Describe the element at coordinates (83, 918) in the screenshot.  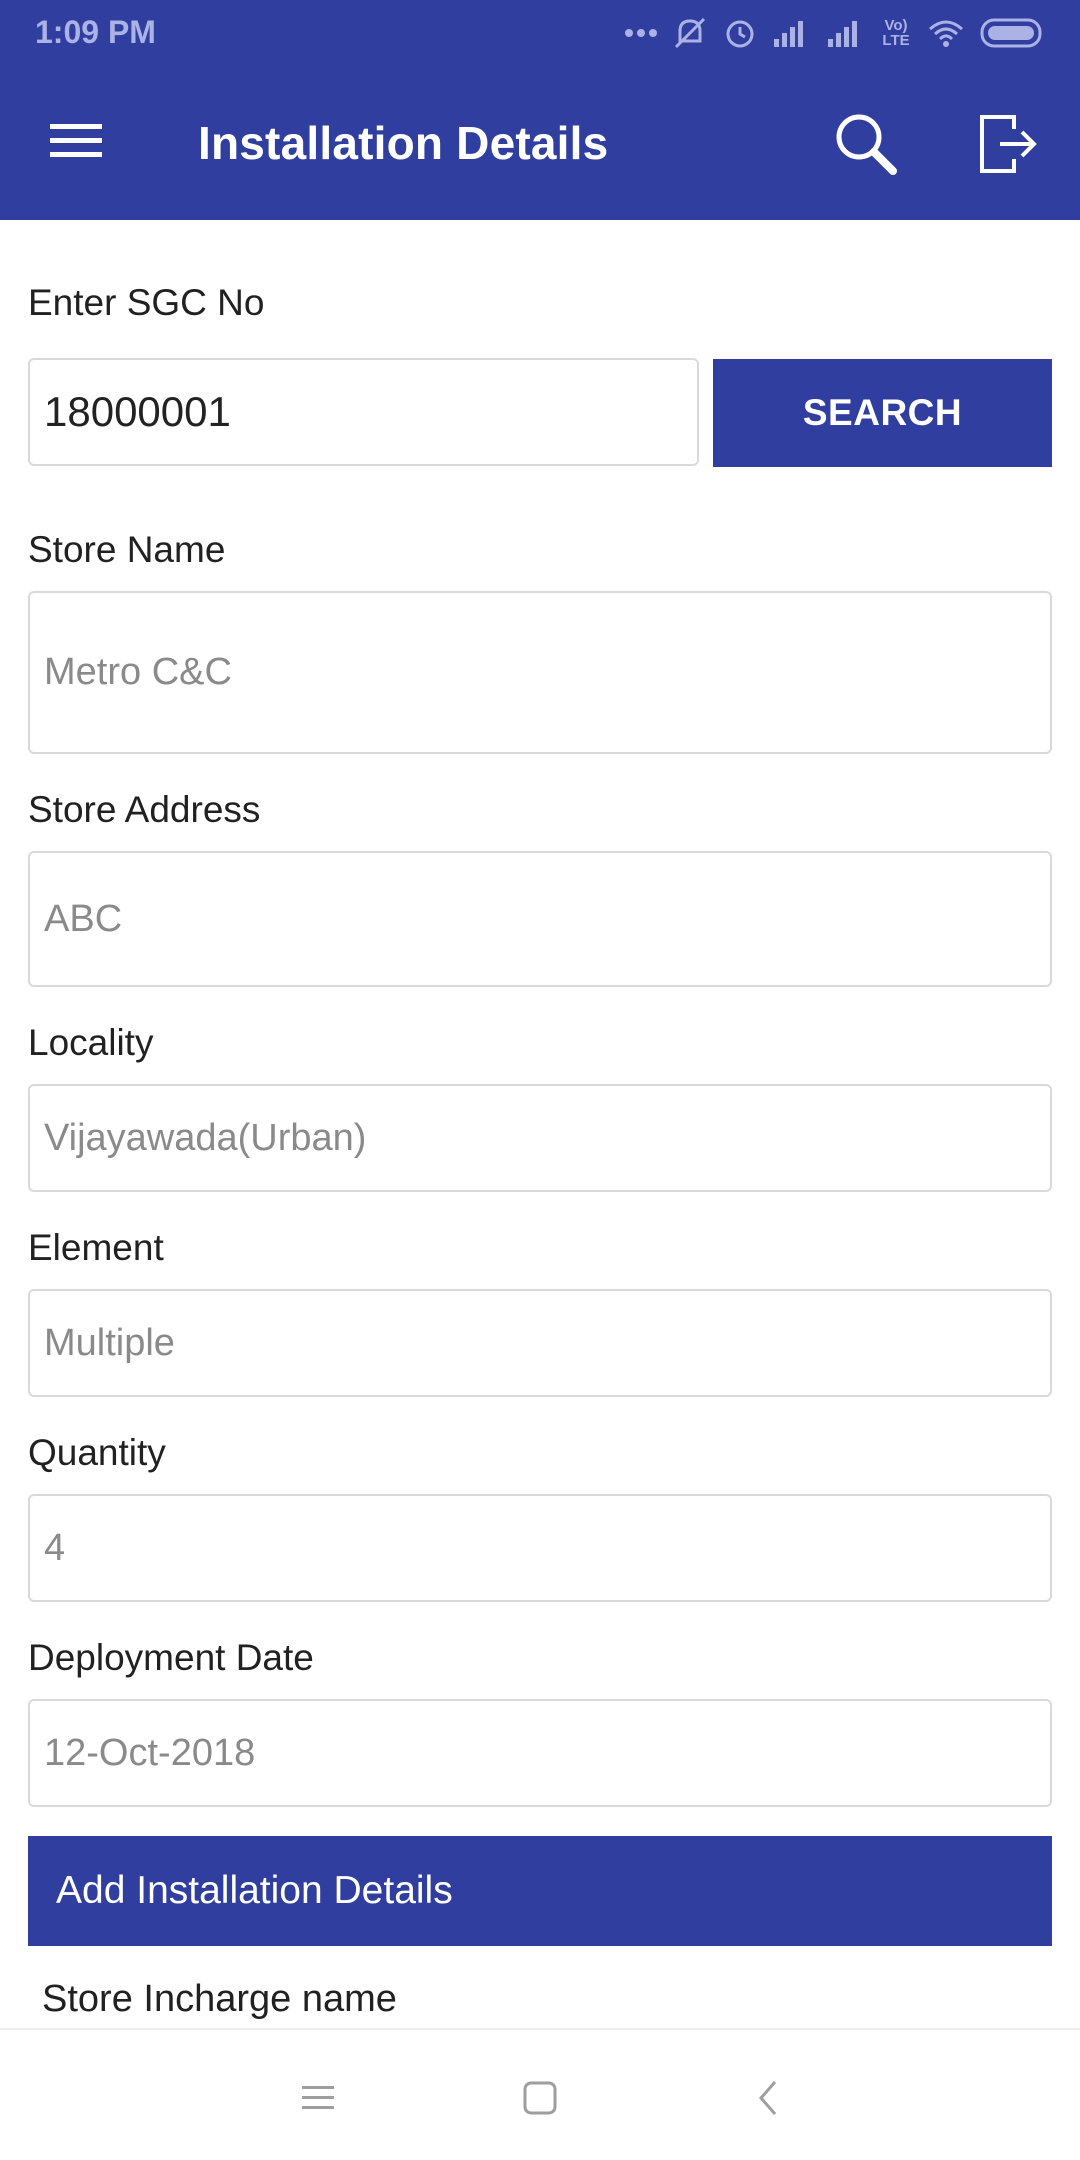
I see `store-address-value: ABC` at that location.